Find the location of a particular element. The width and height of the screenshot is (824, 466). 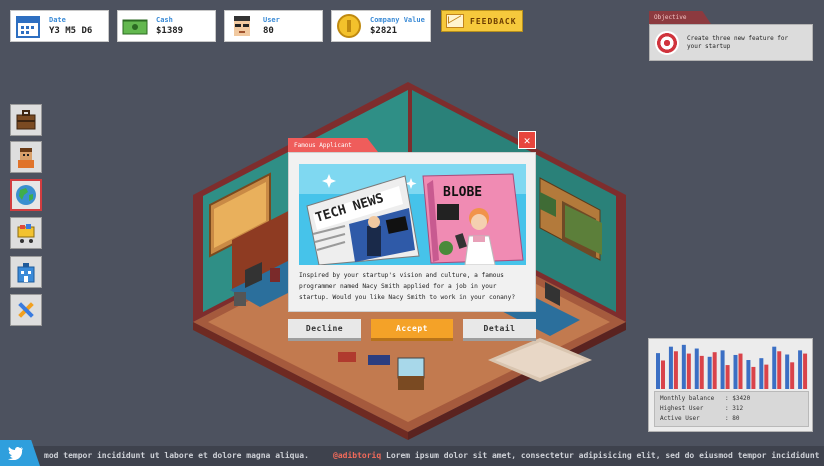

decline-button: Decline is located at coordinates (324, 330).